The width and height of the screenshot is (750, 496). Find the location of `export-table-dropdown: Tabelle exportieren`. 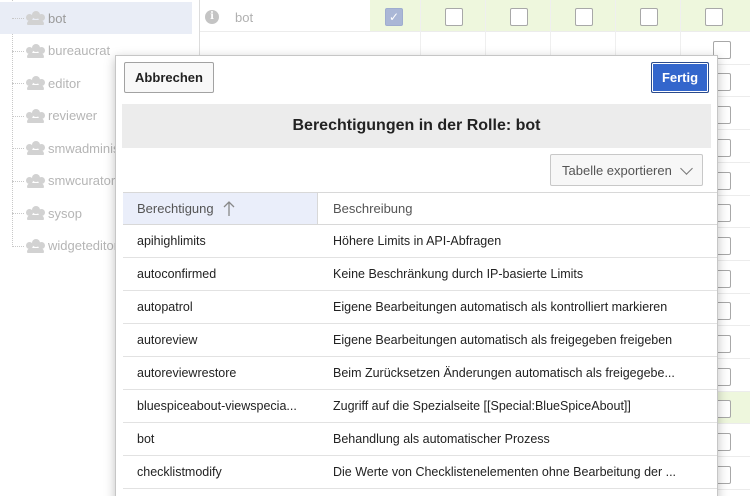

export-table-dropdown: Tabelle exportieren is located at coordinates (626, 170).